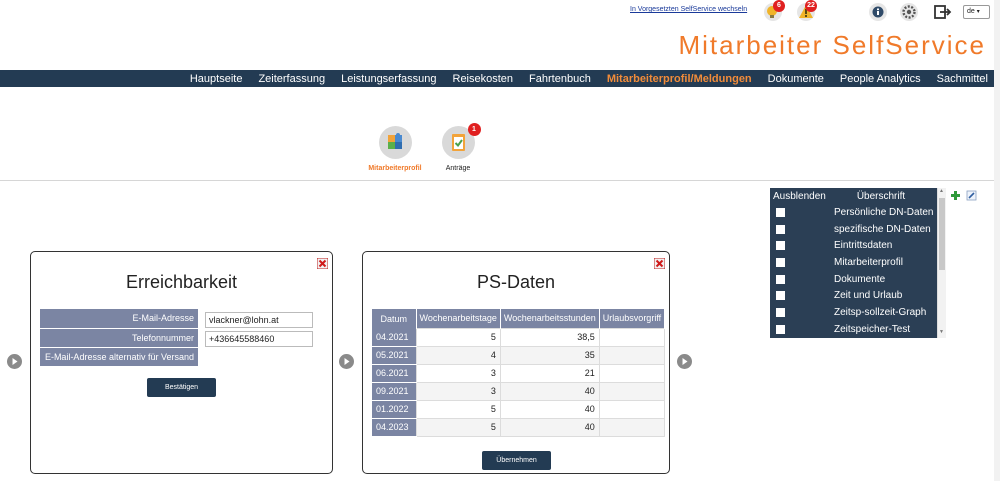 This screenshot has width=1000, height=481. What do you see at coordinates (458, 318) in the screenshot?
I see `column-header: Wochenarbeitstage` at bounding box center [458, 318].